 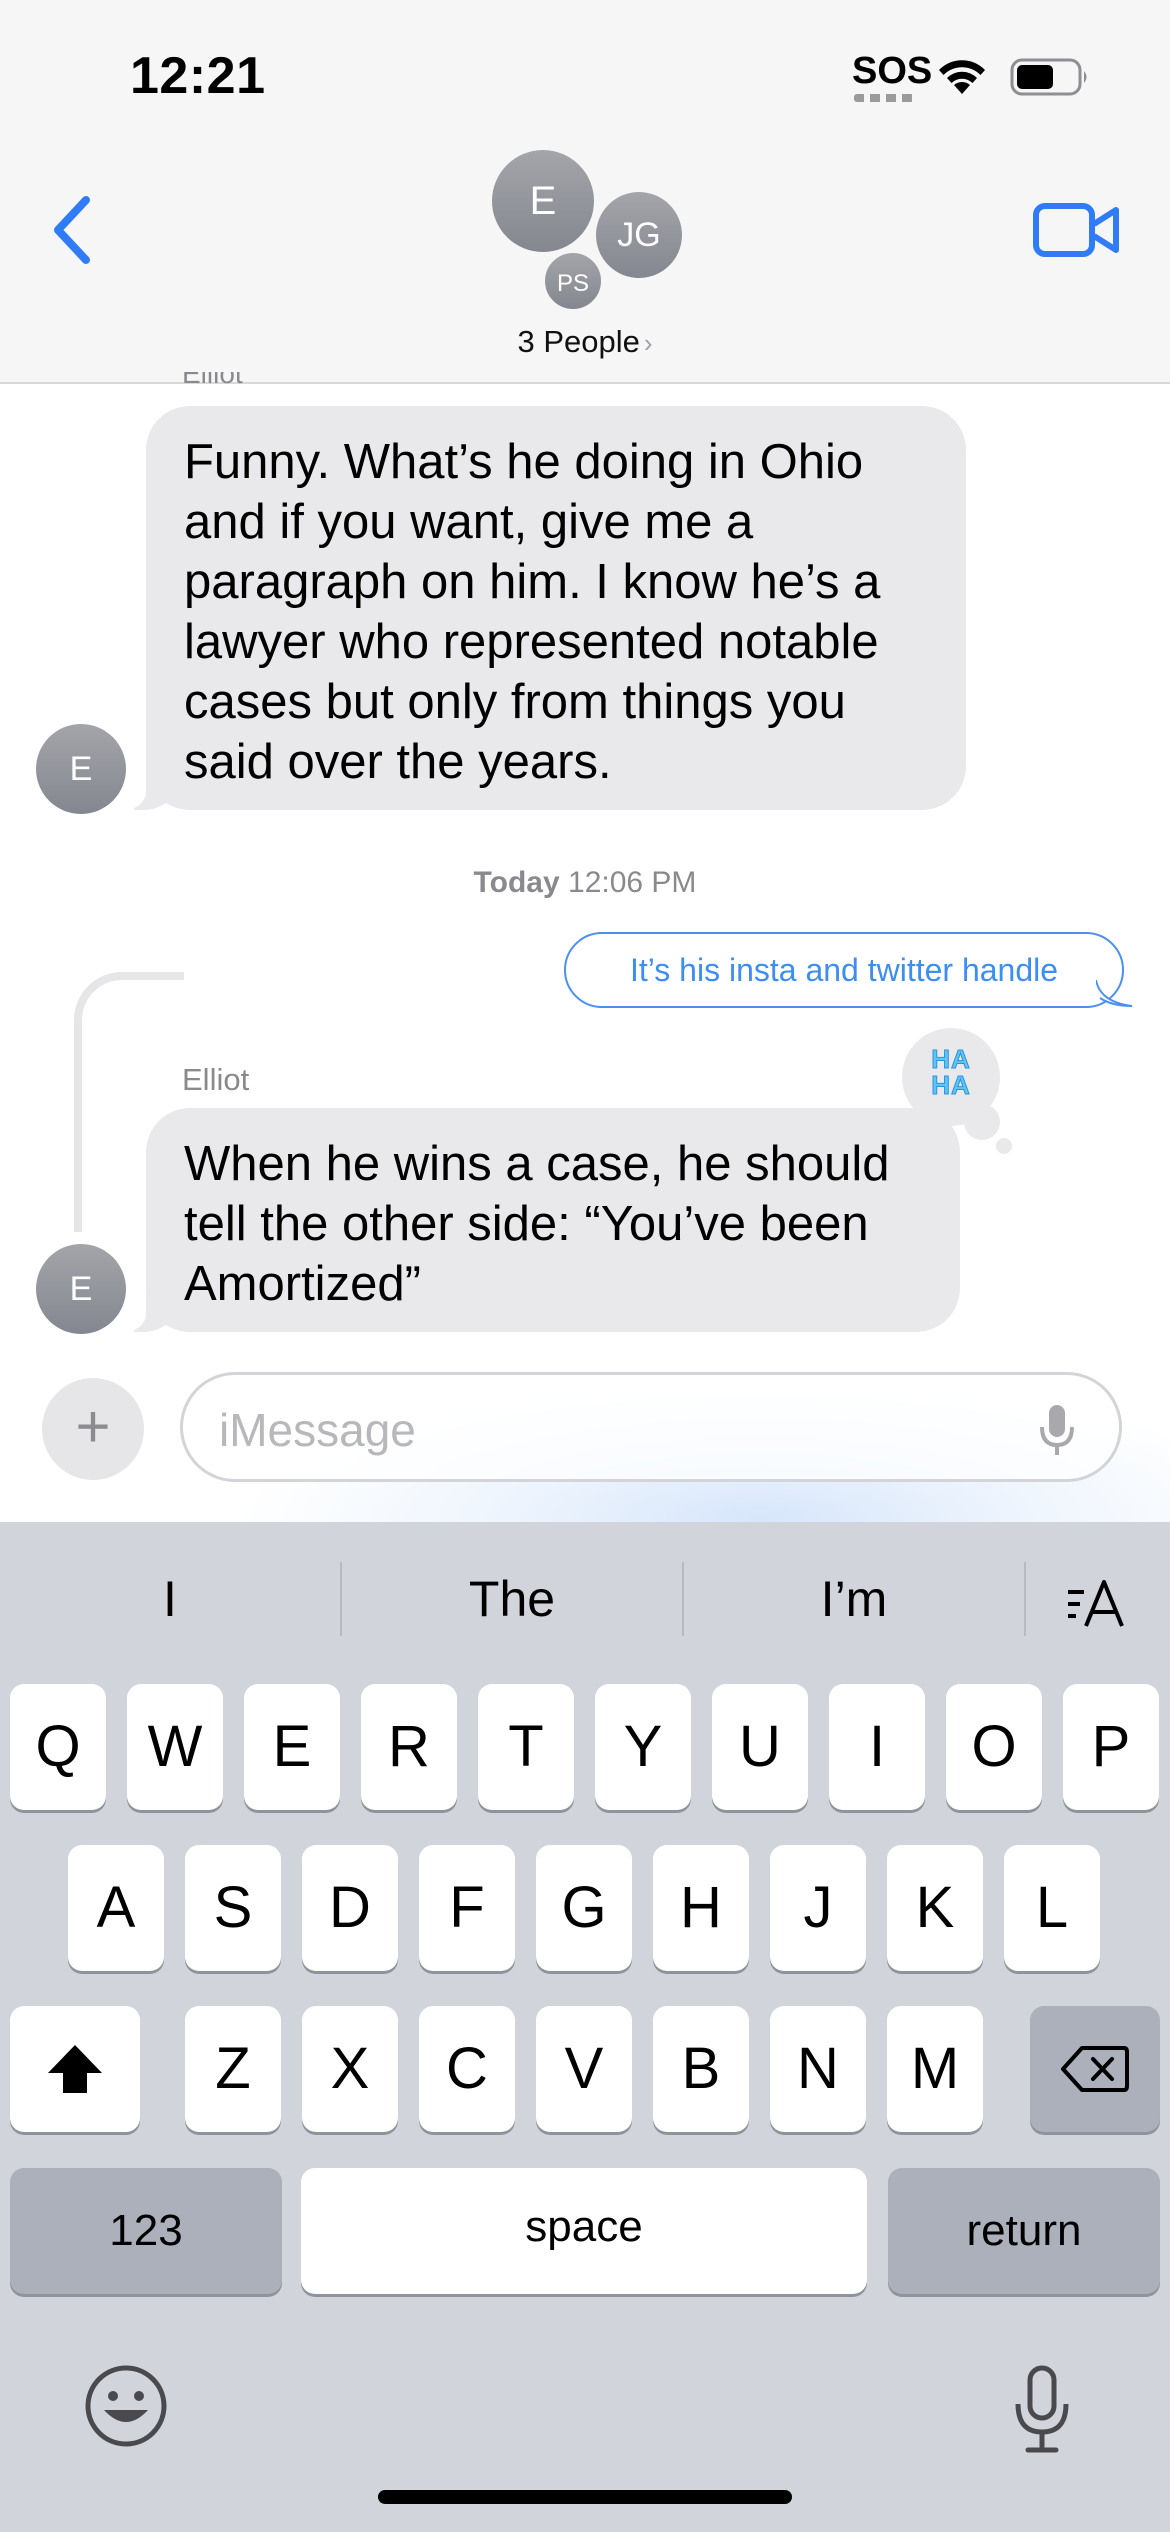 I want to click on timestamp: Today 12:06 PM, so click(x=585, y=883).